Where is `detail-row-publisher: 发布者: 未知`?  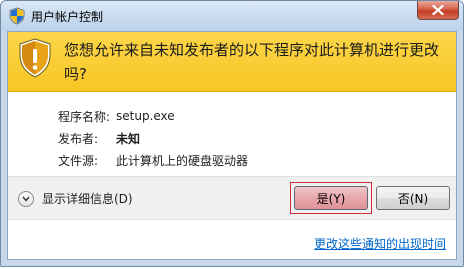
detail-row-publisher: 发布者: 未知 is located at coordinates (153, 138).